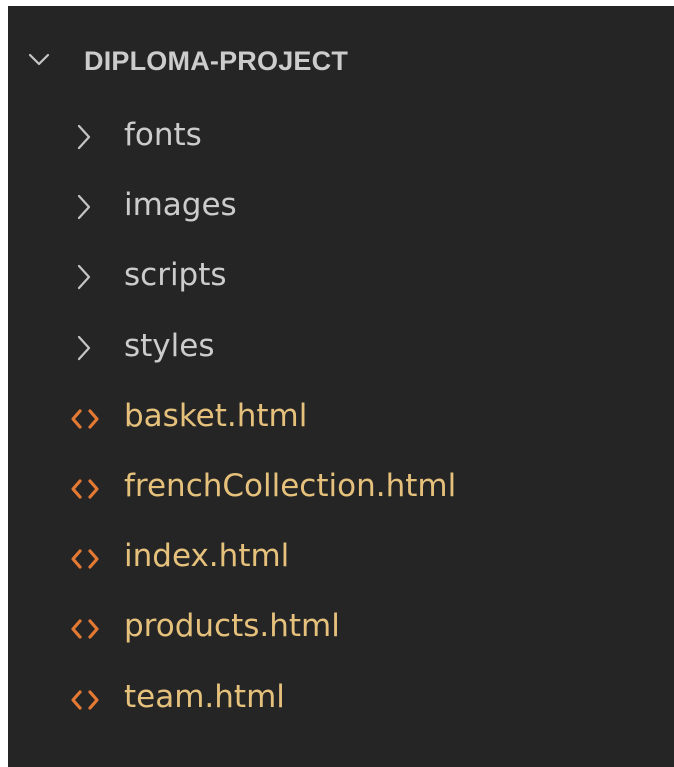 The width and height of the screenshot is (674, 767). Describe the element at coordinates (341, 699) in the screenshot. I see `tree-item-file-team: team.html` at that location.